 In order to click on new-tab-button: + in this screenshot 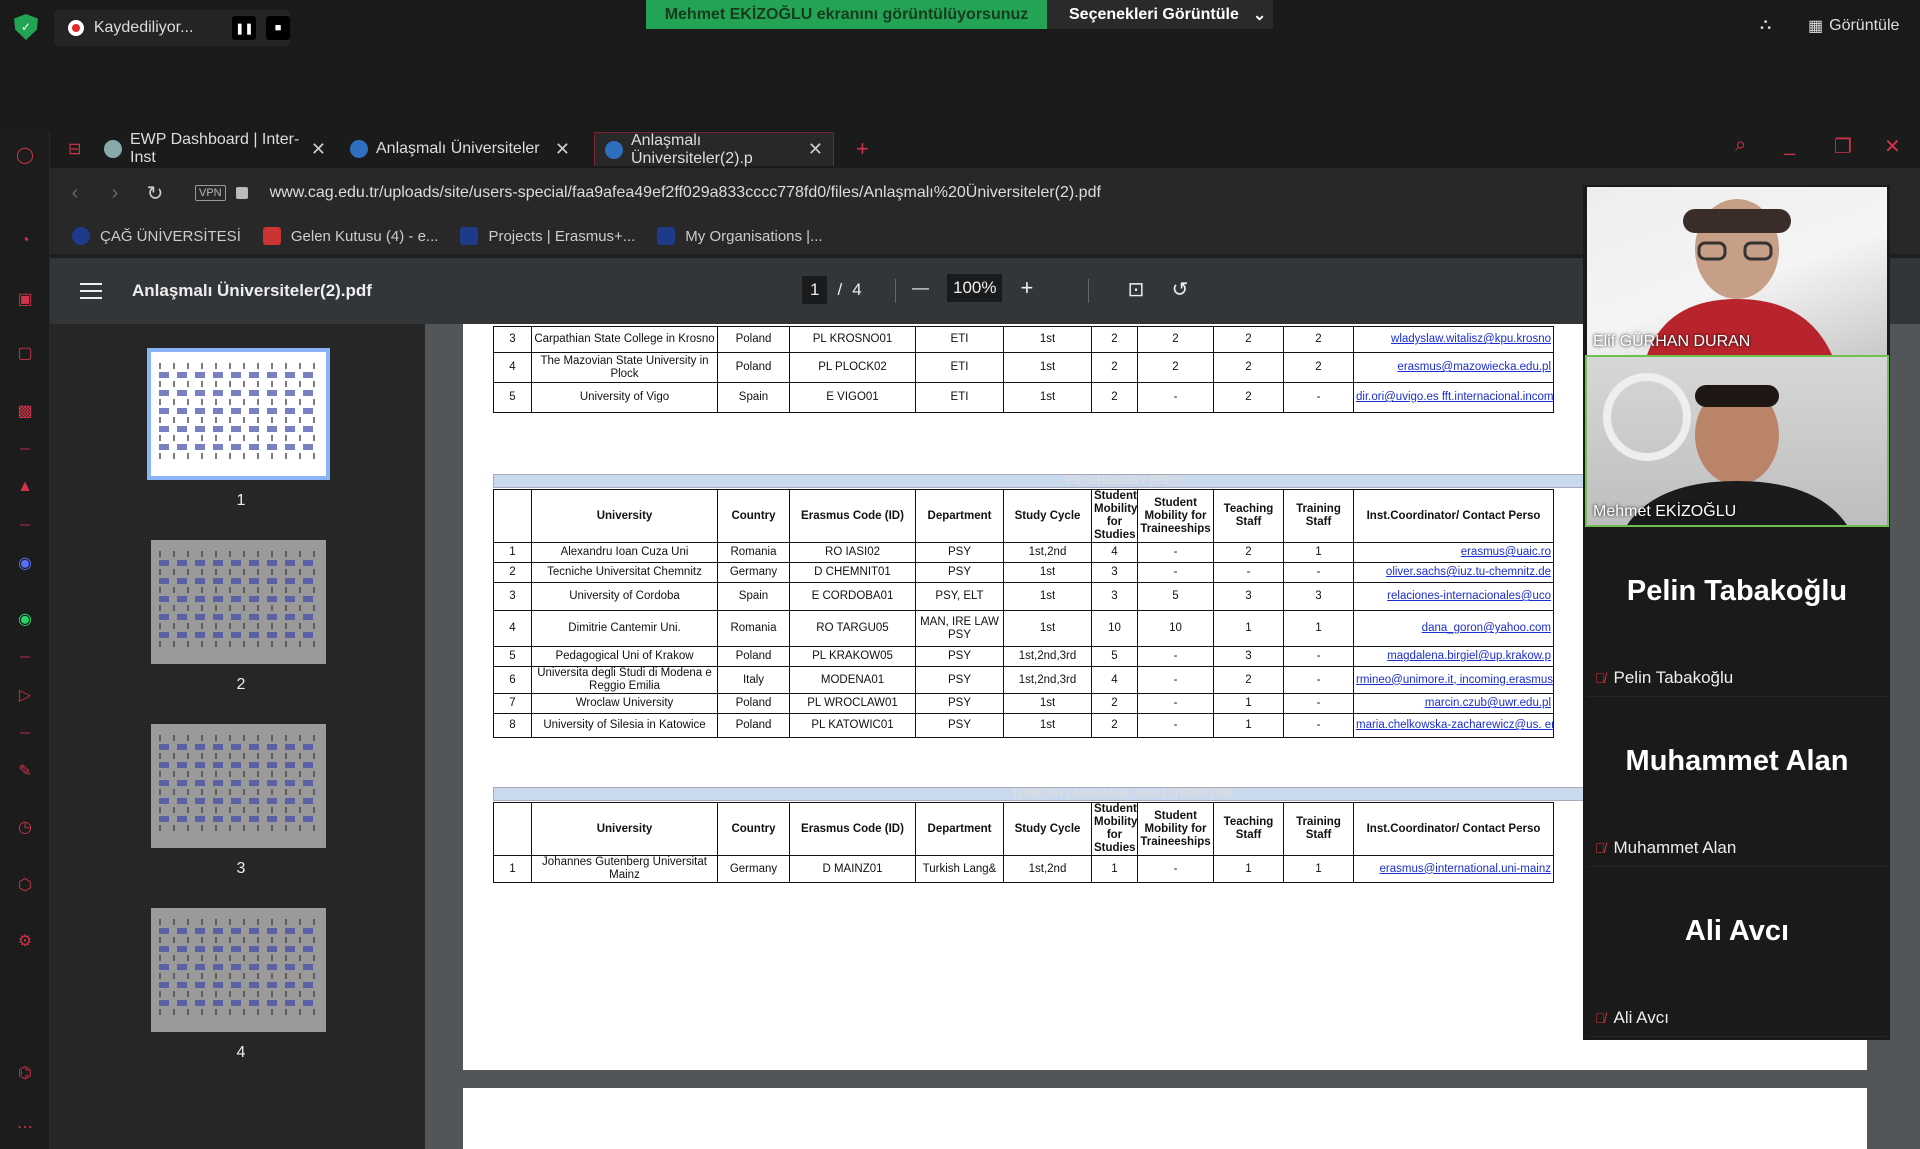, I will do `click(861, 149)`.